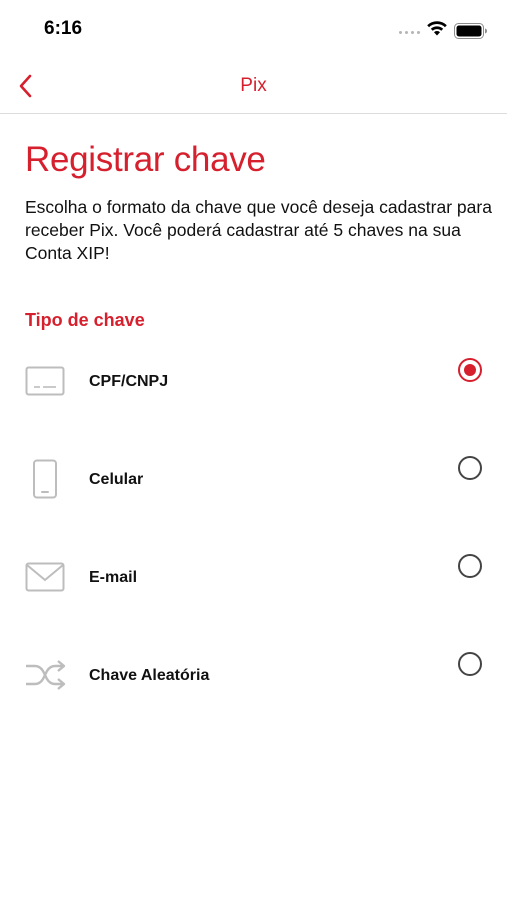 The image size is (507, 900). What do you see at coordinates (85, 320) in the screenshot?
I see `section-label: Tipo de chave` at bounding box center [85, 320].